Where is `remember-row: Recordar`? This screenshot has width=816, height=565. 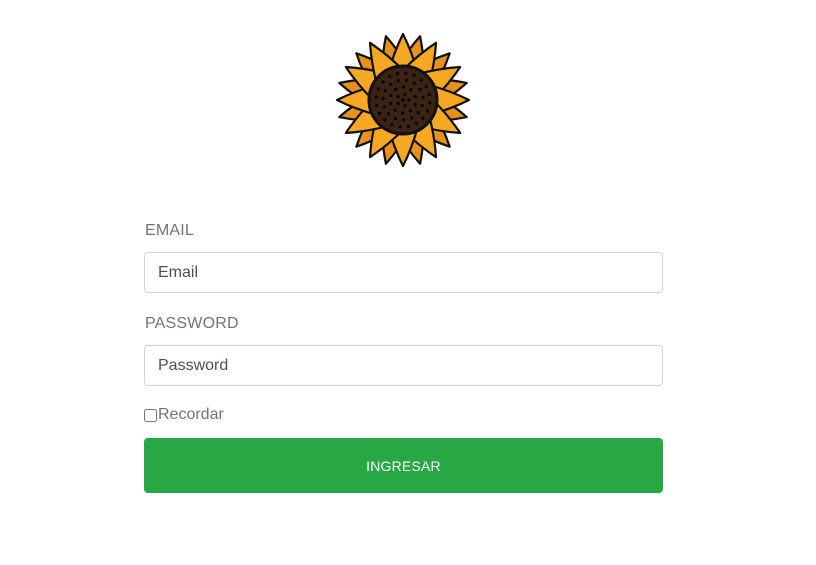
remember-row: Recordar is located at coordinates (184, 415).